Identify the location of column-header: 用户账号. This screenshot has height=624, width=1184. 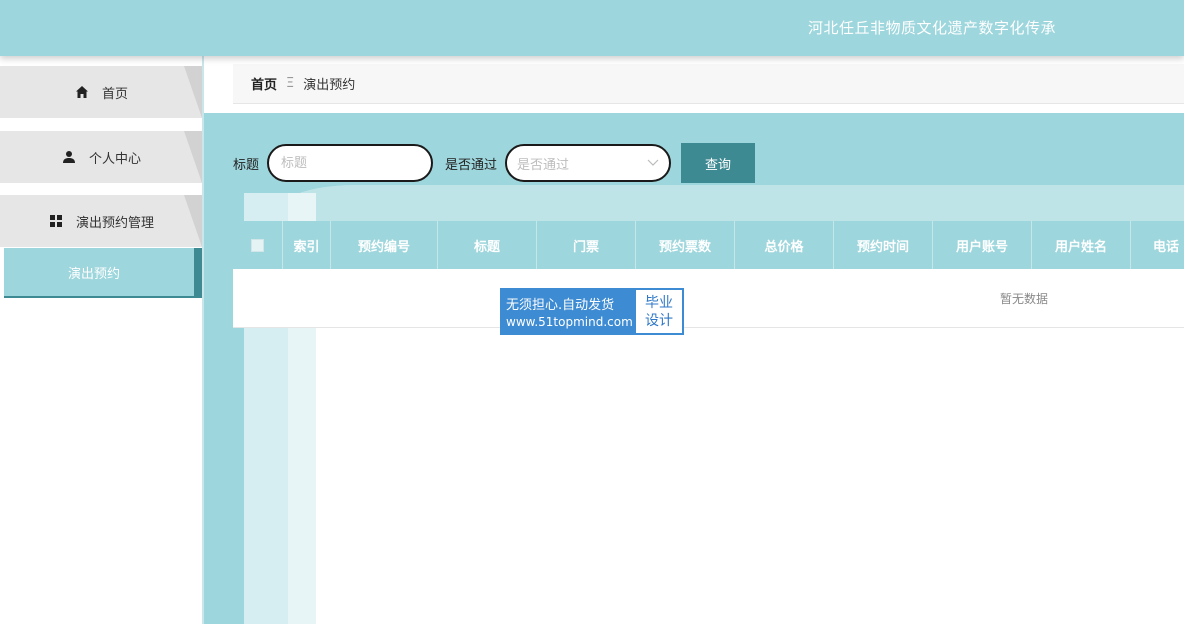
(982, 245).